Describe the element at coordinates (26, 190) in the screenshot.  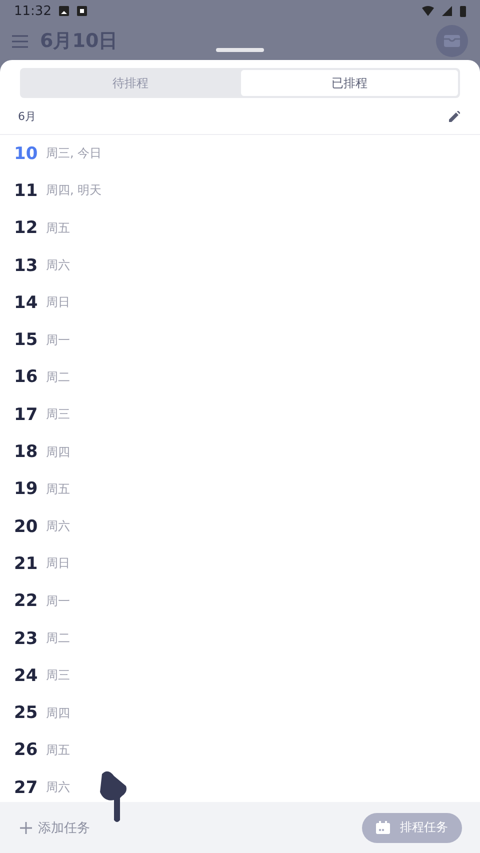
I see `day-number: 11` at that location.